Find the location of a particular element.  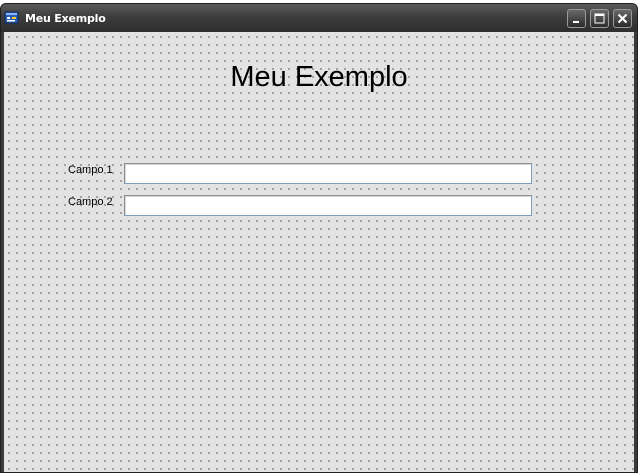

campo-2-input is located at coordinates (328, 205).